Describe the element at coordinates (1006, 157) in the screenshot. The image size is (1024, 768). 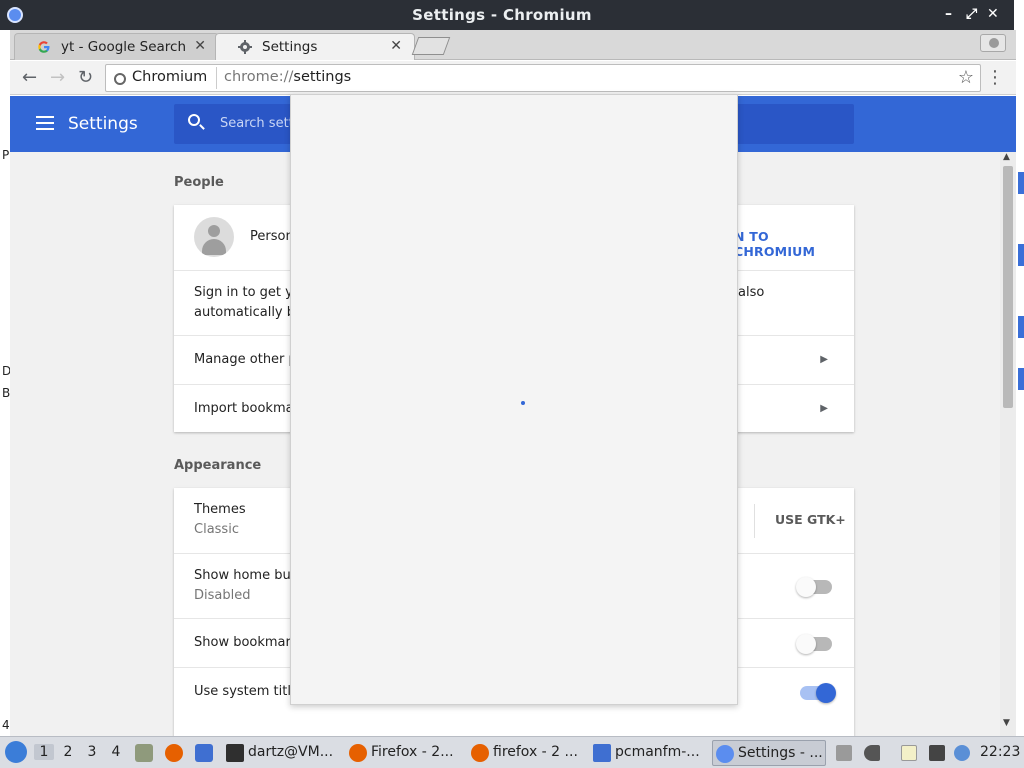
I see `scroll-up-icon: ▲` at that location.